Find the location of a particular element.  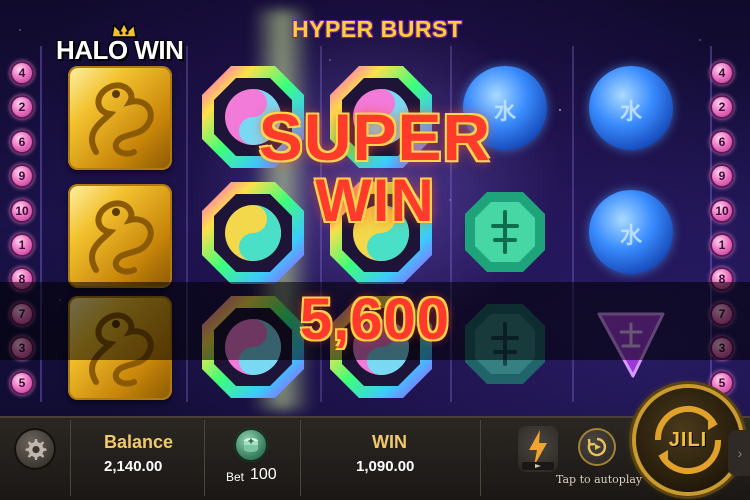

bet-value: 100 is located at coordinates (263, 474).